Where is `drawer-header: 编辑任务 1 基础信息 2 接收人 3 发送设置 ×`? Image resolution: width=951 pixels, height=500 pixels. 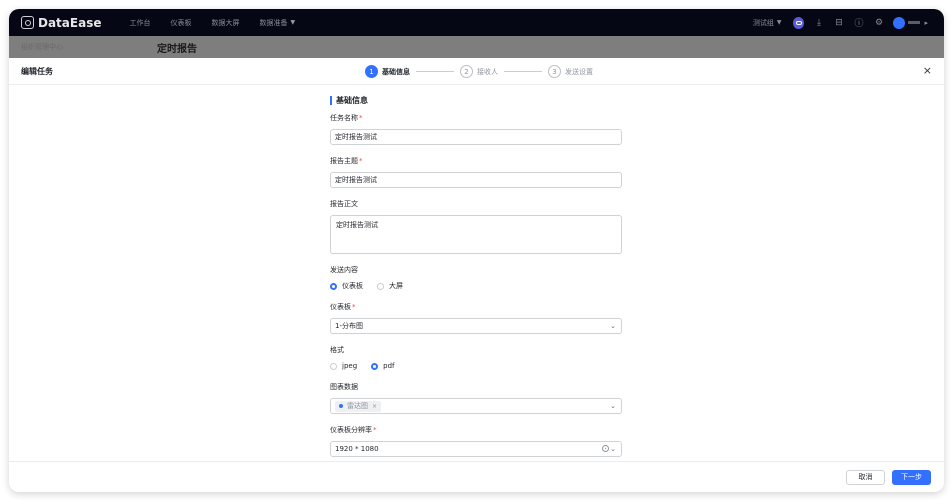
drawer-header: 编辑任务 1 基础信息 2 接收人 3 发送设置 × is located at coordinates (476, 71).